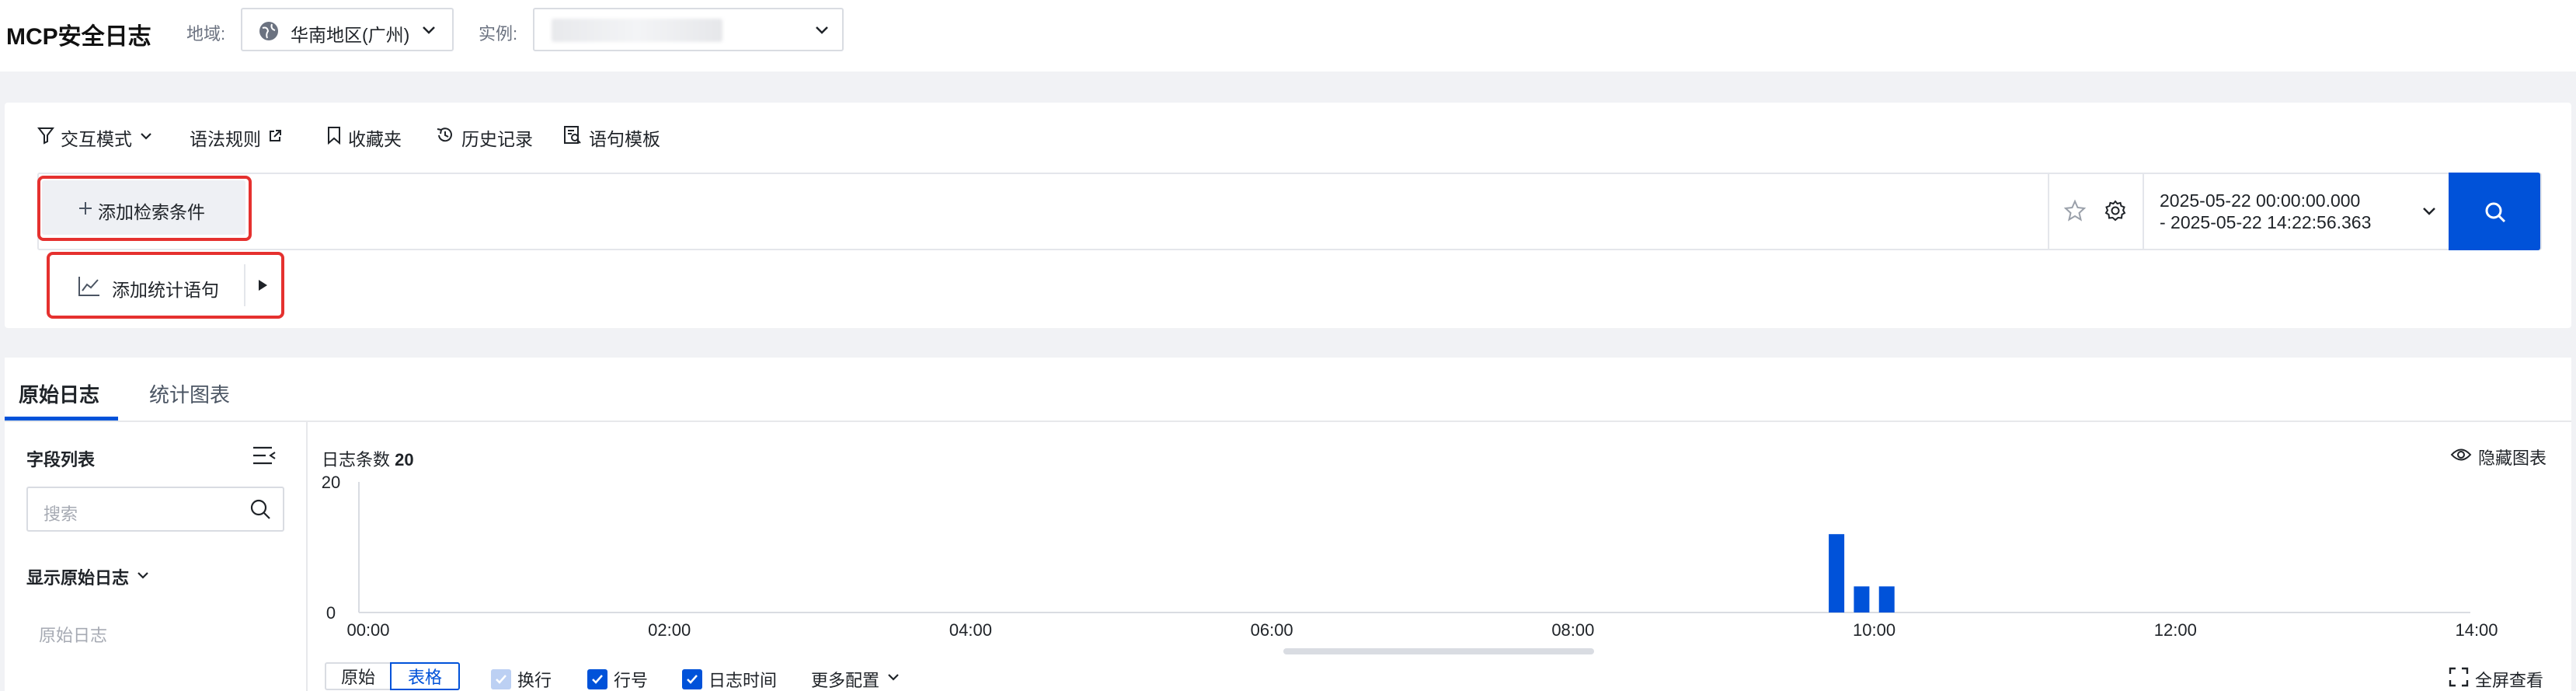 The image size is (2576, 691). What do you see at coordinates (350, 35) in the screenshot?
I see `region-value: 华南地区(广州)` at bounding box center [350, 35].